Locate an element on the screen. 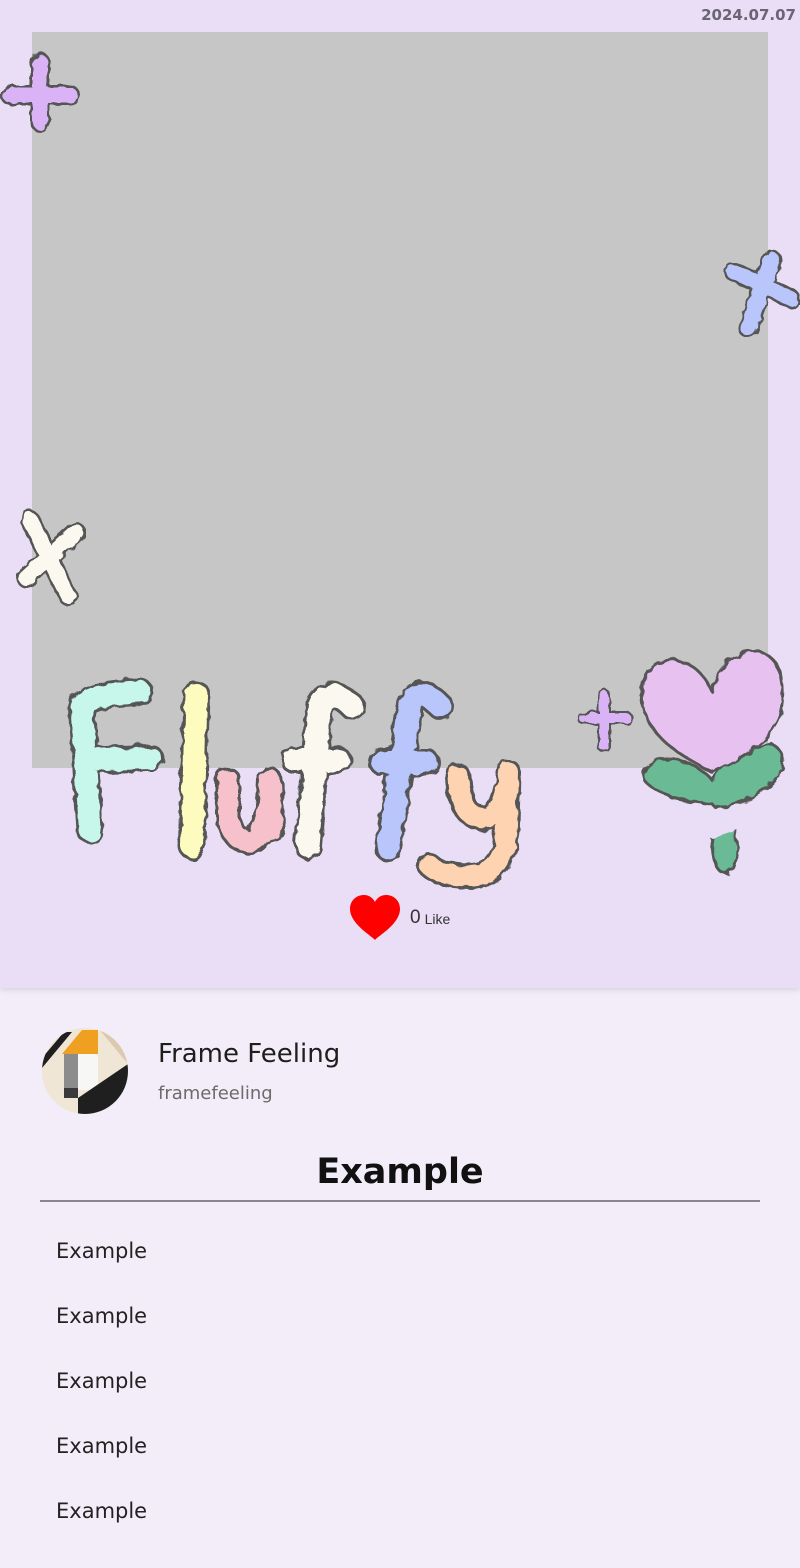 This screenshot has height=1568, width=800. section-divider is located at coordinates (400, 1201).